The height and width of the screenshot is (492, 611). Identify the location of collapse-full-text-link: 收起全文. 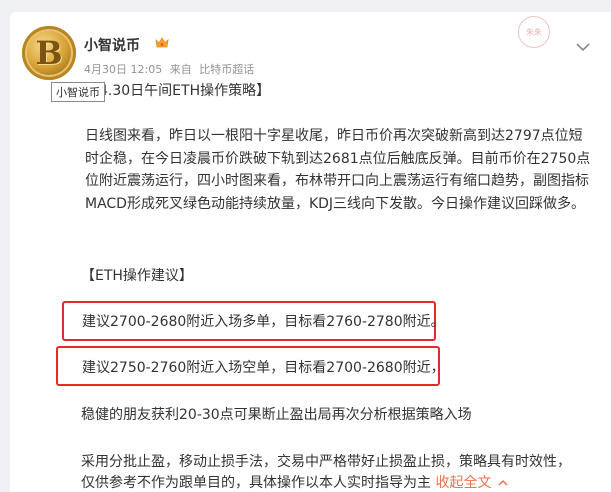
(463, 483).